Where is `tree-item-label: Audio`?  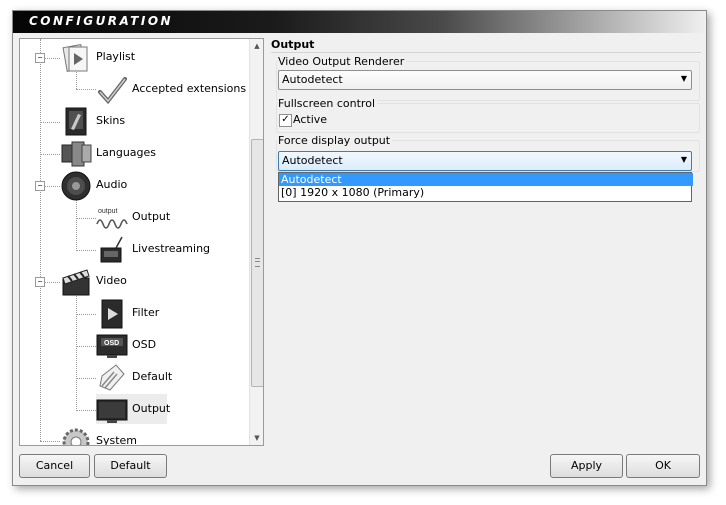 tree-item-label: Audio is located at coordinates (112, 184).